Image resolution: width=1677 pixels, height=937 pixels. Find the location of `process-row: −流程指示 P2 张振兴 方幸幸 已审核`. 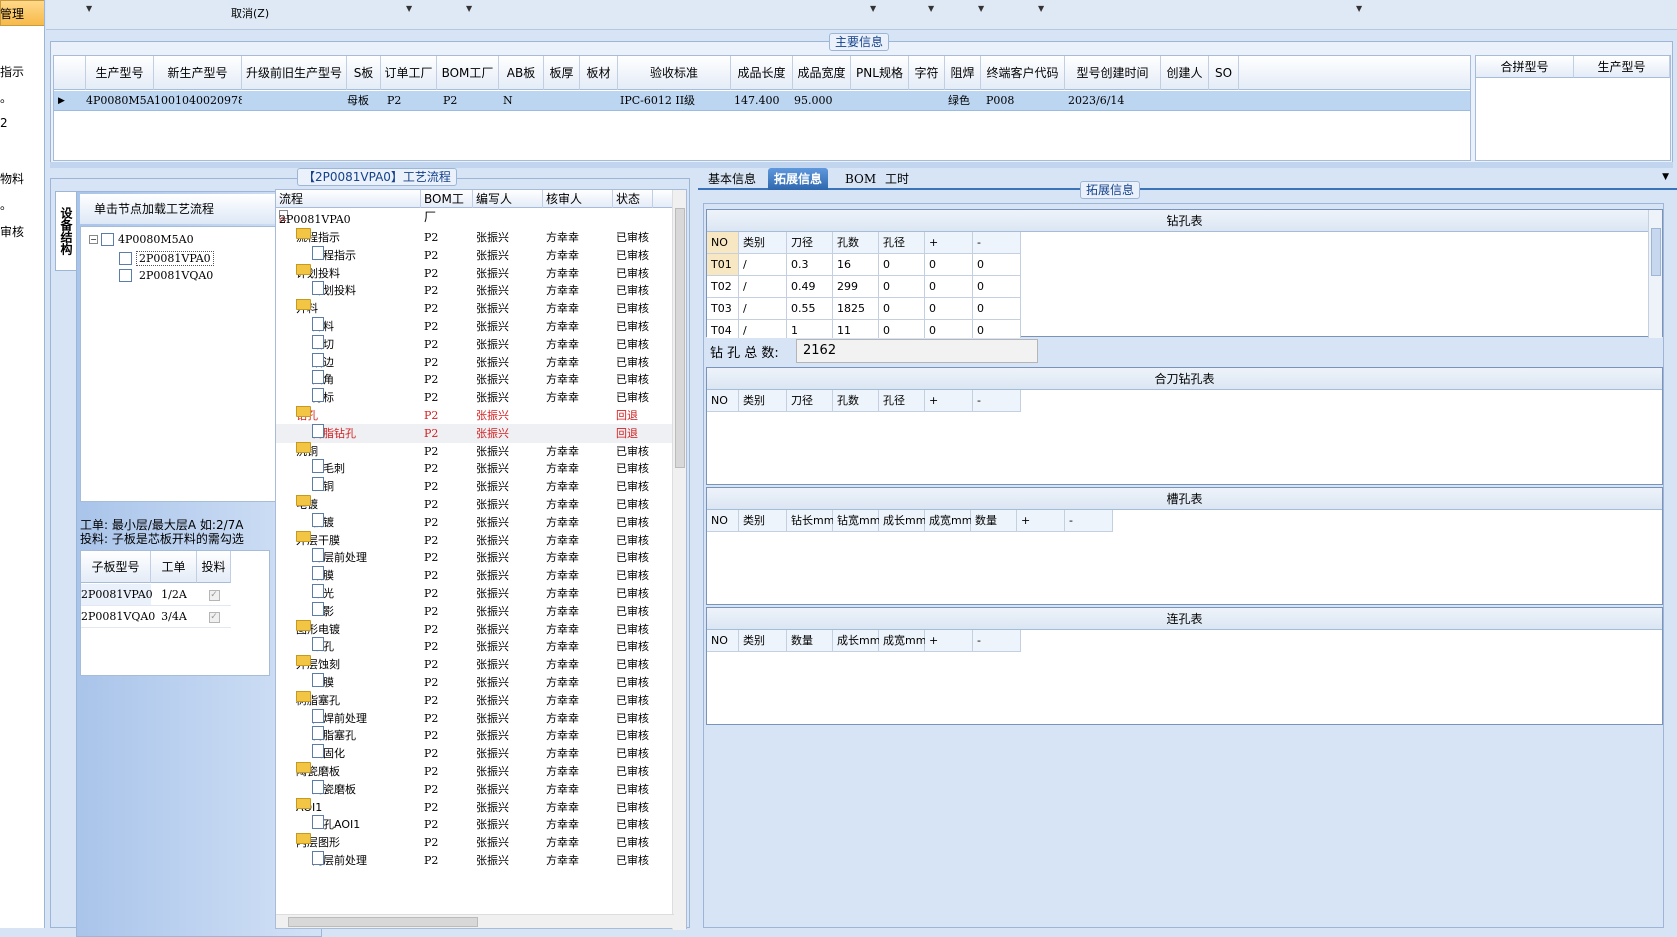

process-row: −流程指示 P2 张振兴 方幸幸 已审核 is located at coordinates (475, 237).